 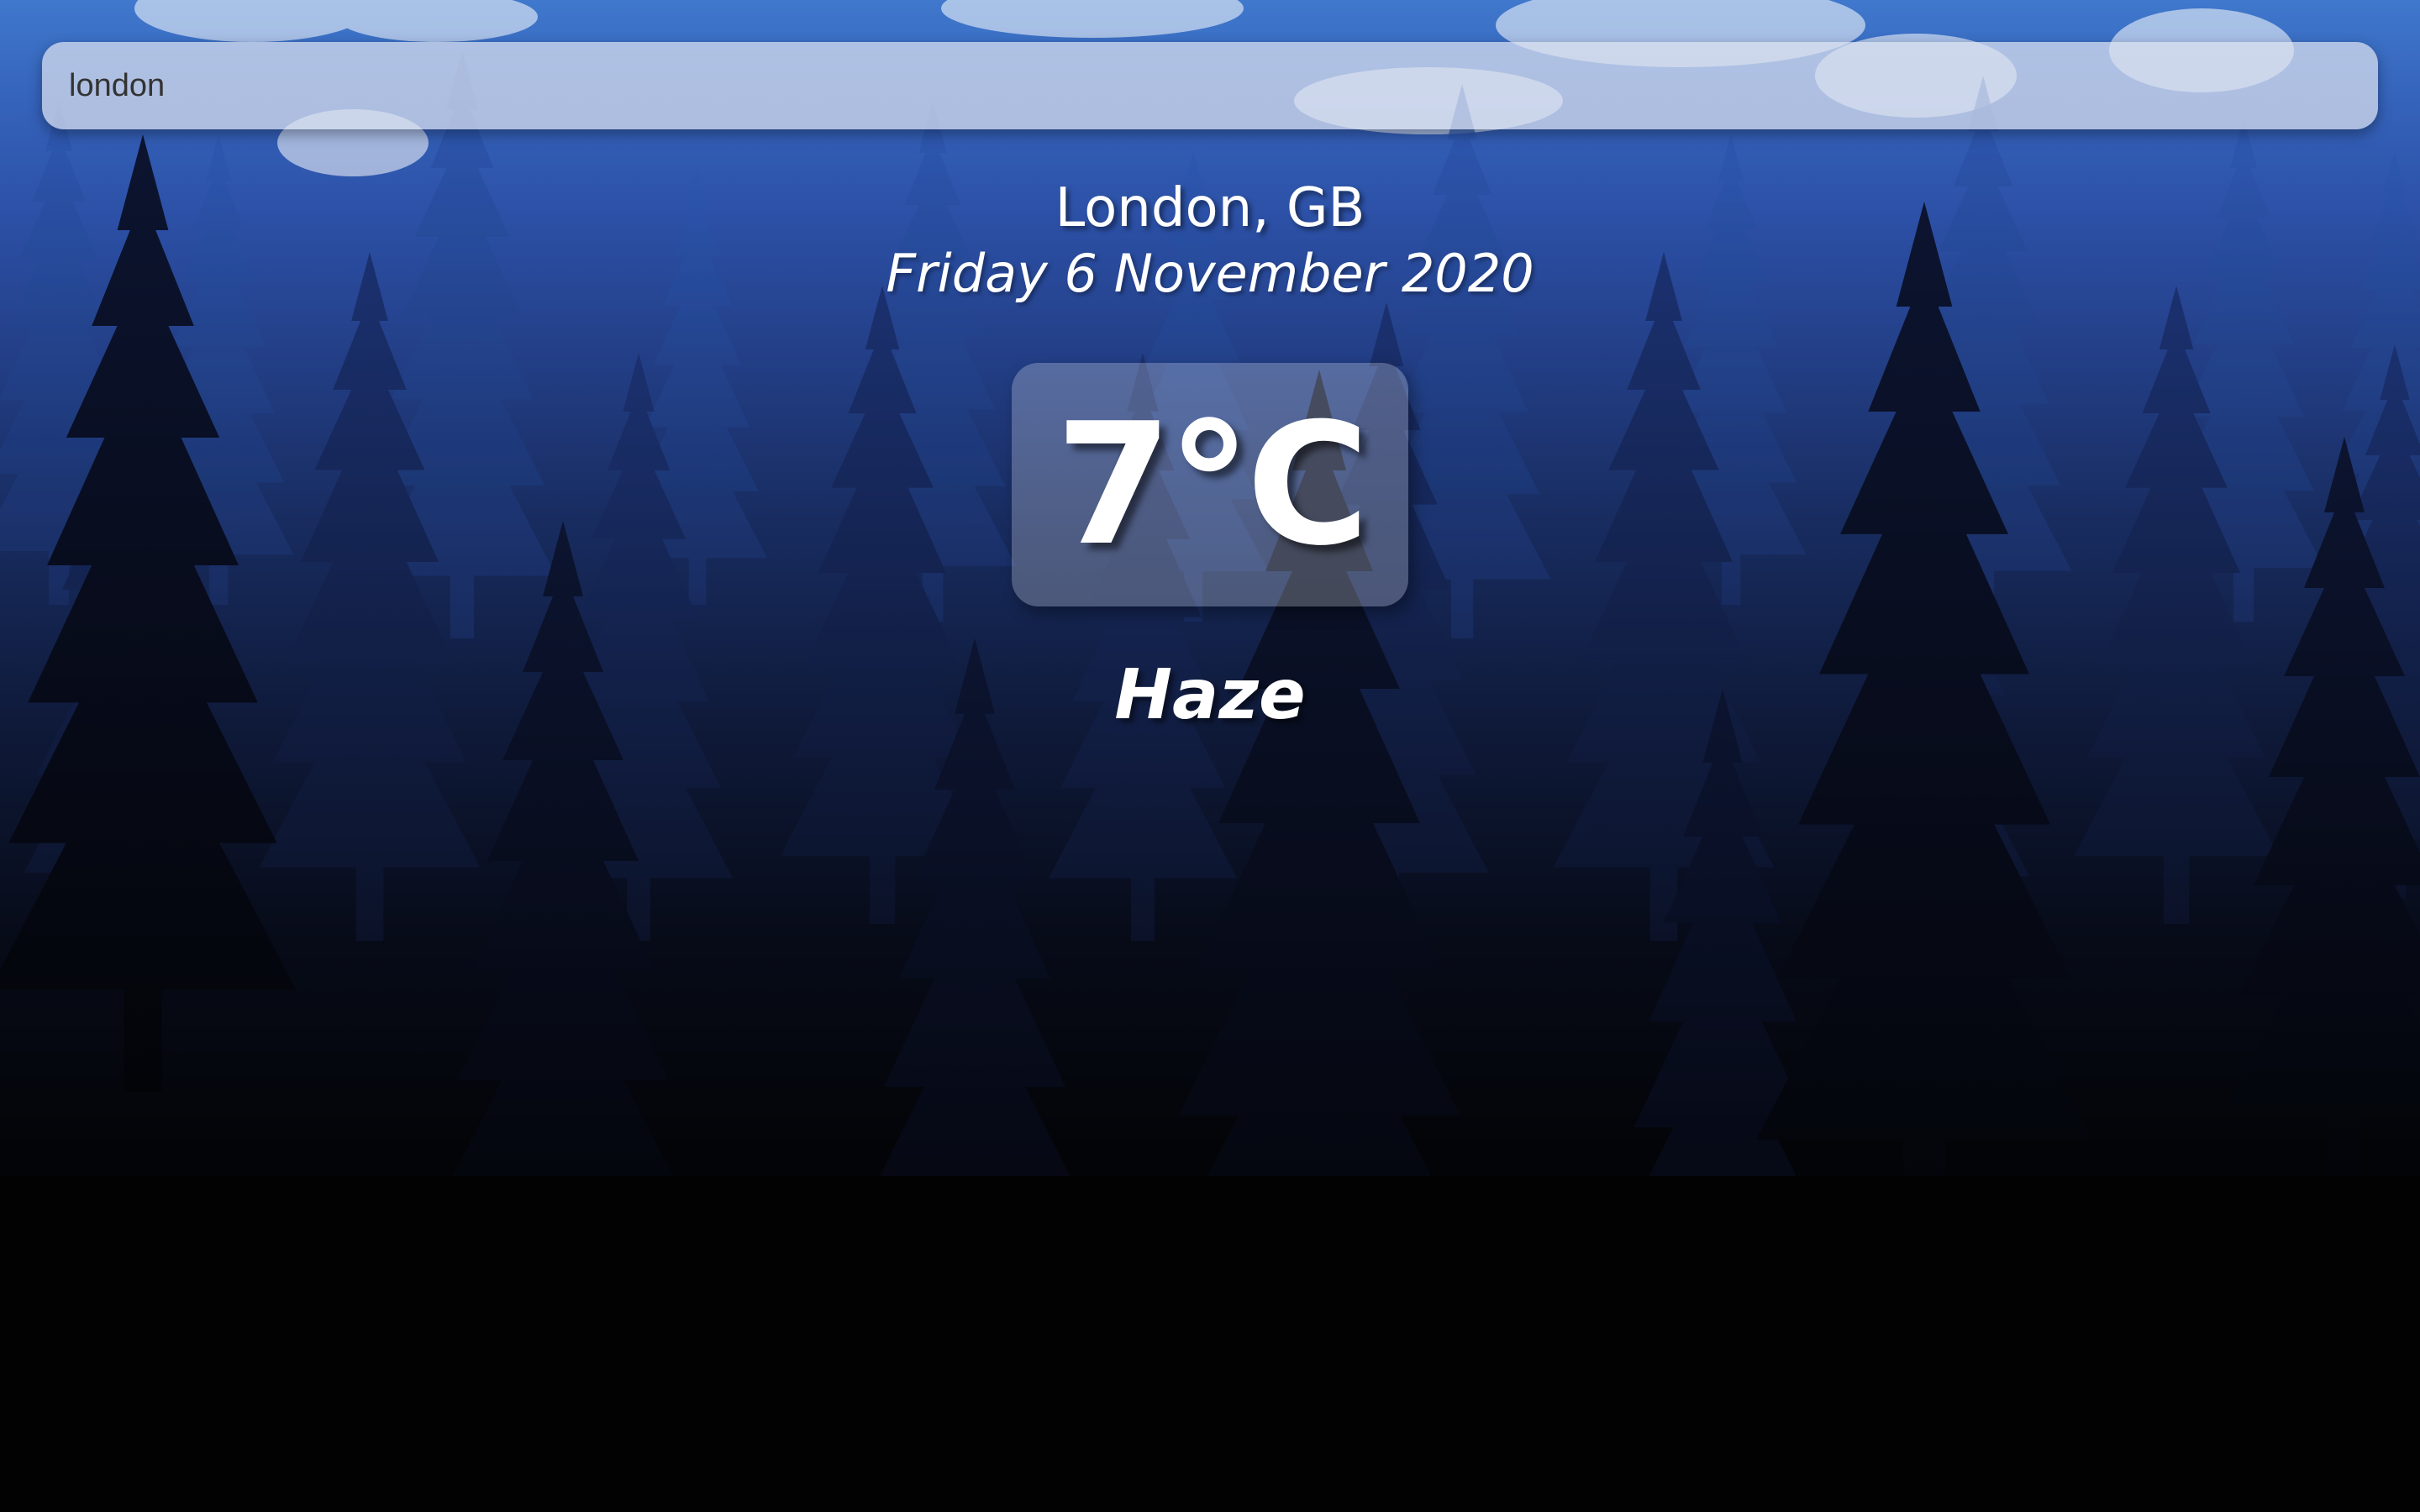 I want to click on search-input, so click(x=1210, y=85).